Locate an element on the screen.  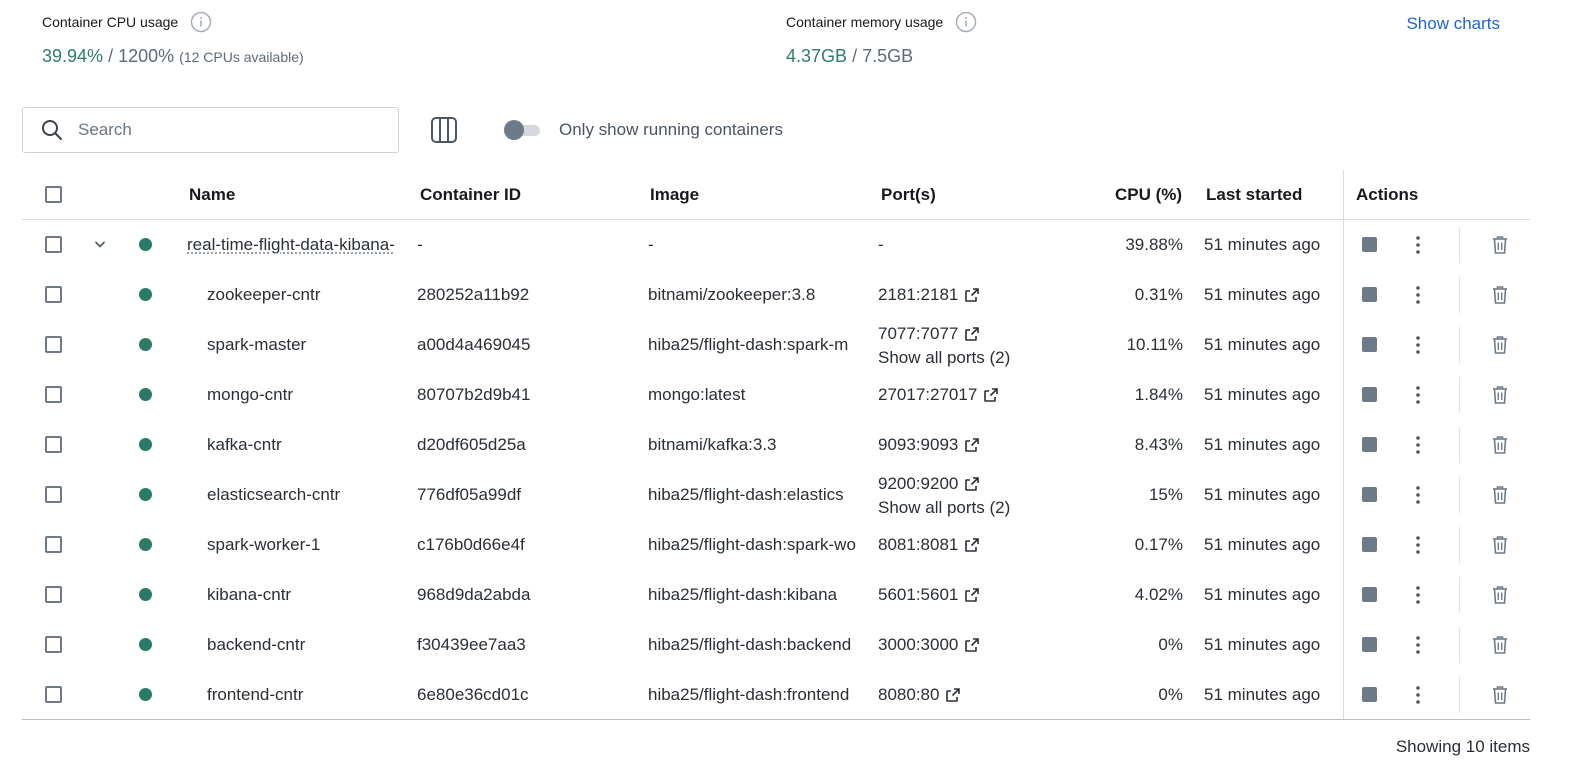
port-link: 8080:80 is located at coordinates (919, 695).